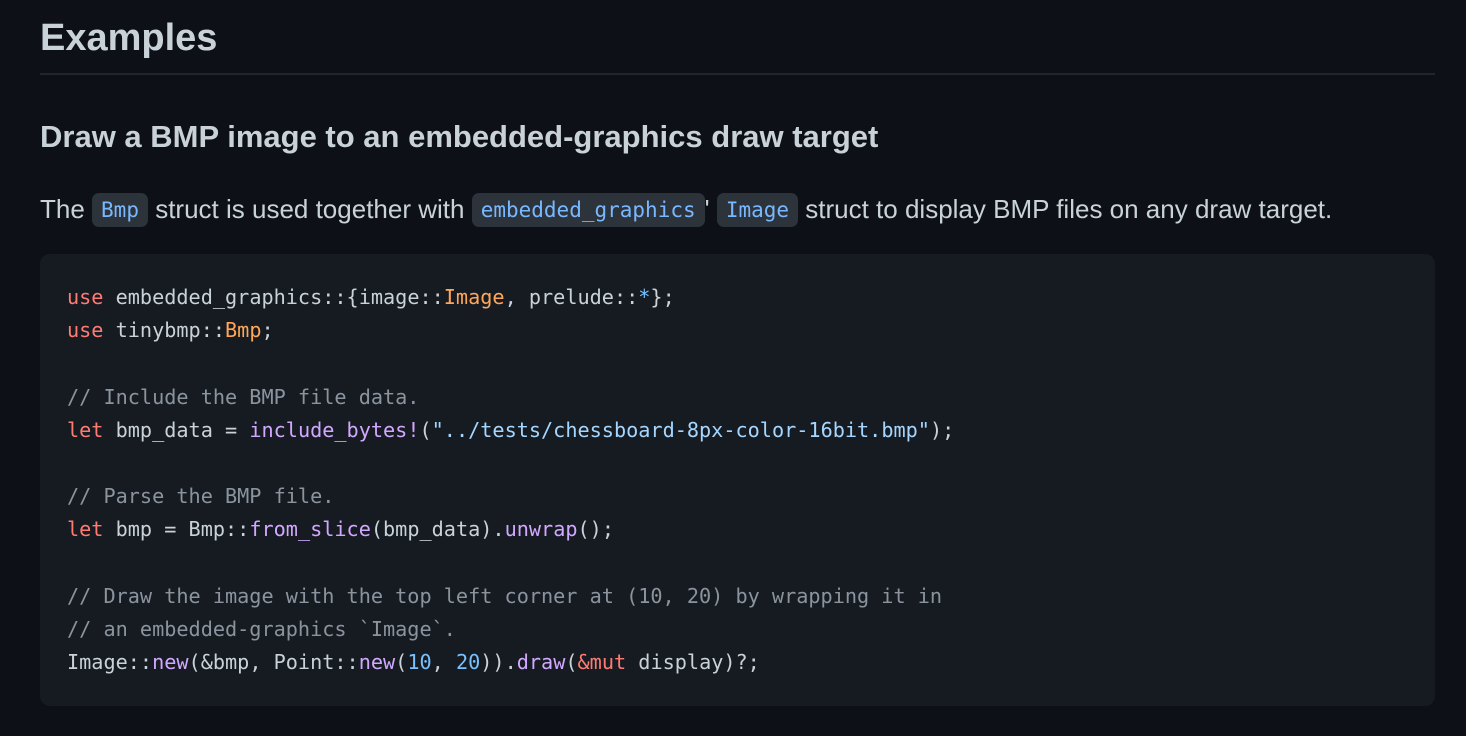 The image size is (1466, 736). Describe the element at coordinates (510, 496) in the screenshot. I see `code-line: // Parse the BMP file.` at that location.